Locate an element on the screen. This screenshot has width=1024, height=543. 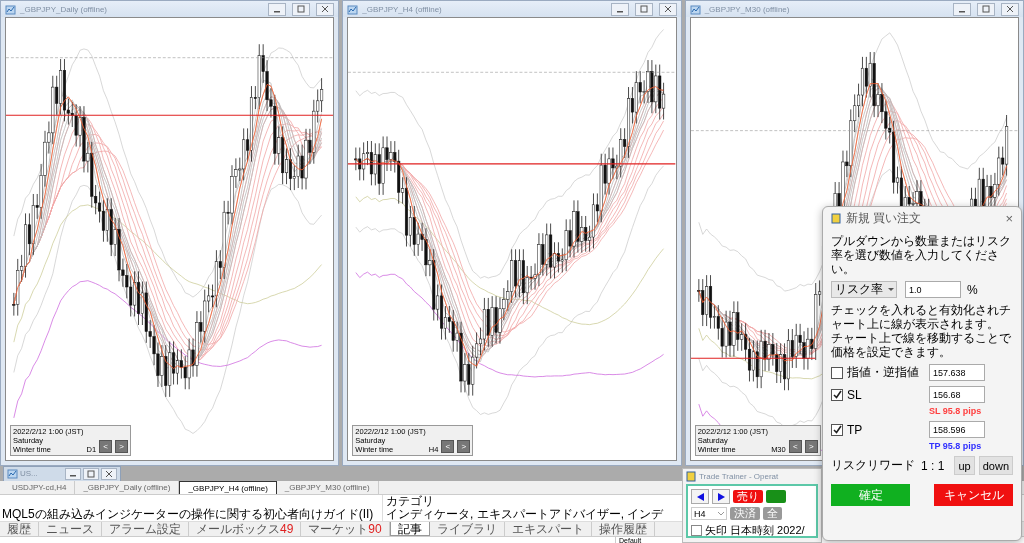
time-label: 日本時刻 2022/ is located at coordinates (767, 530).